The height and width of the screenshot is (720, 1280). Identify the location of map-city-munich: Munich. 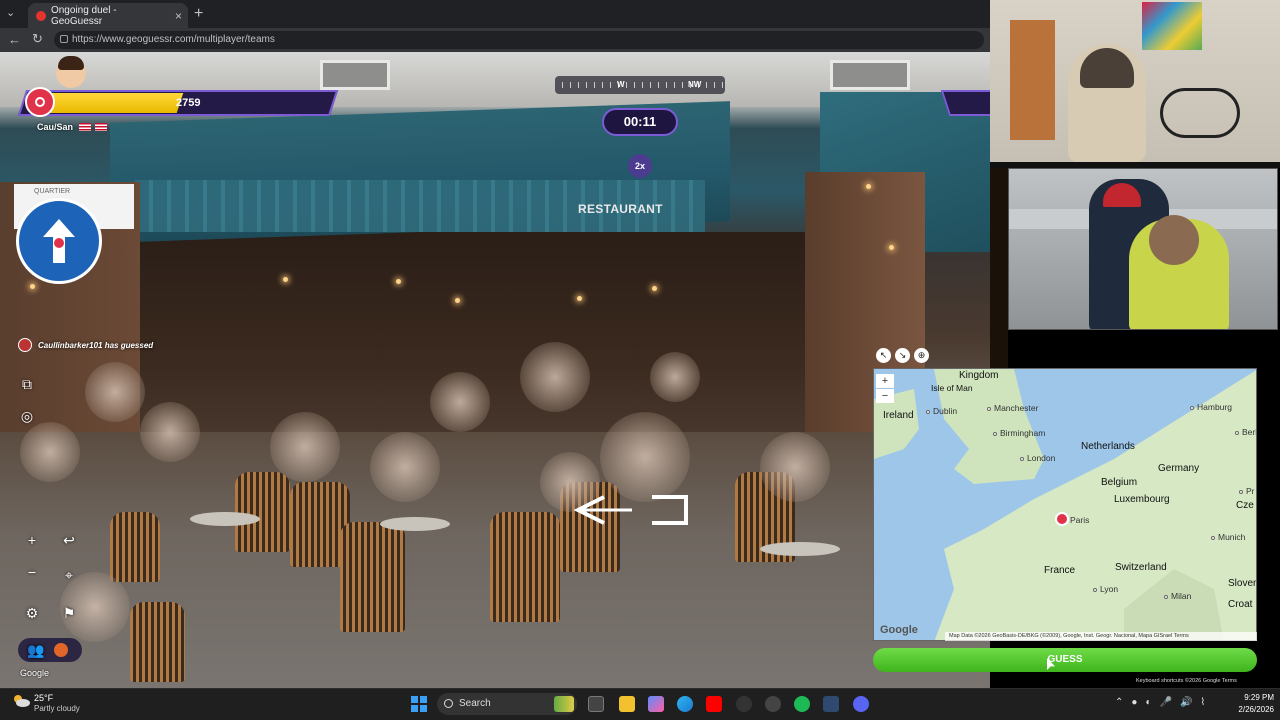
(1228, 537).